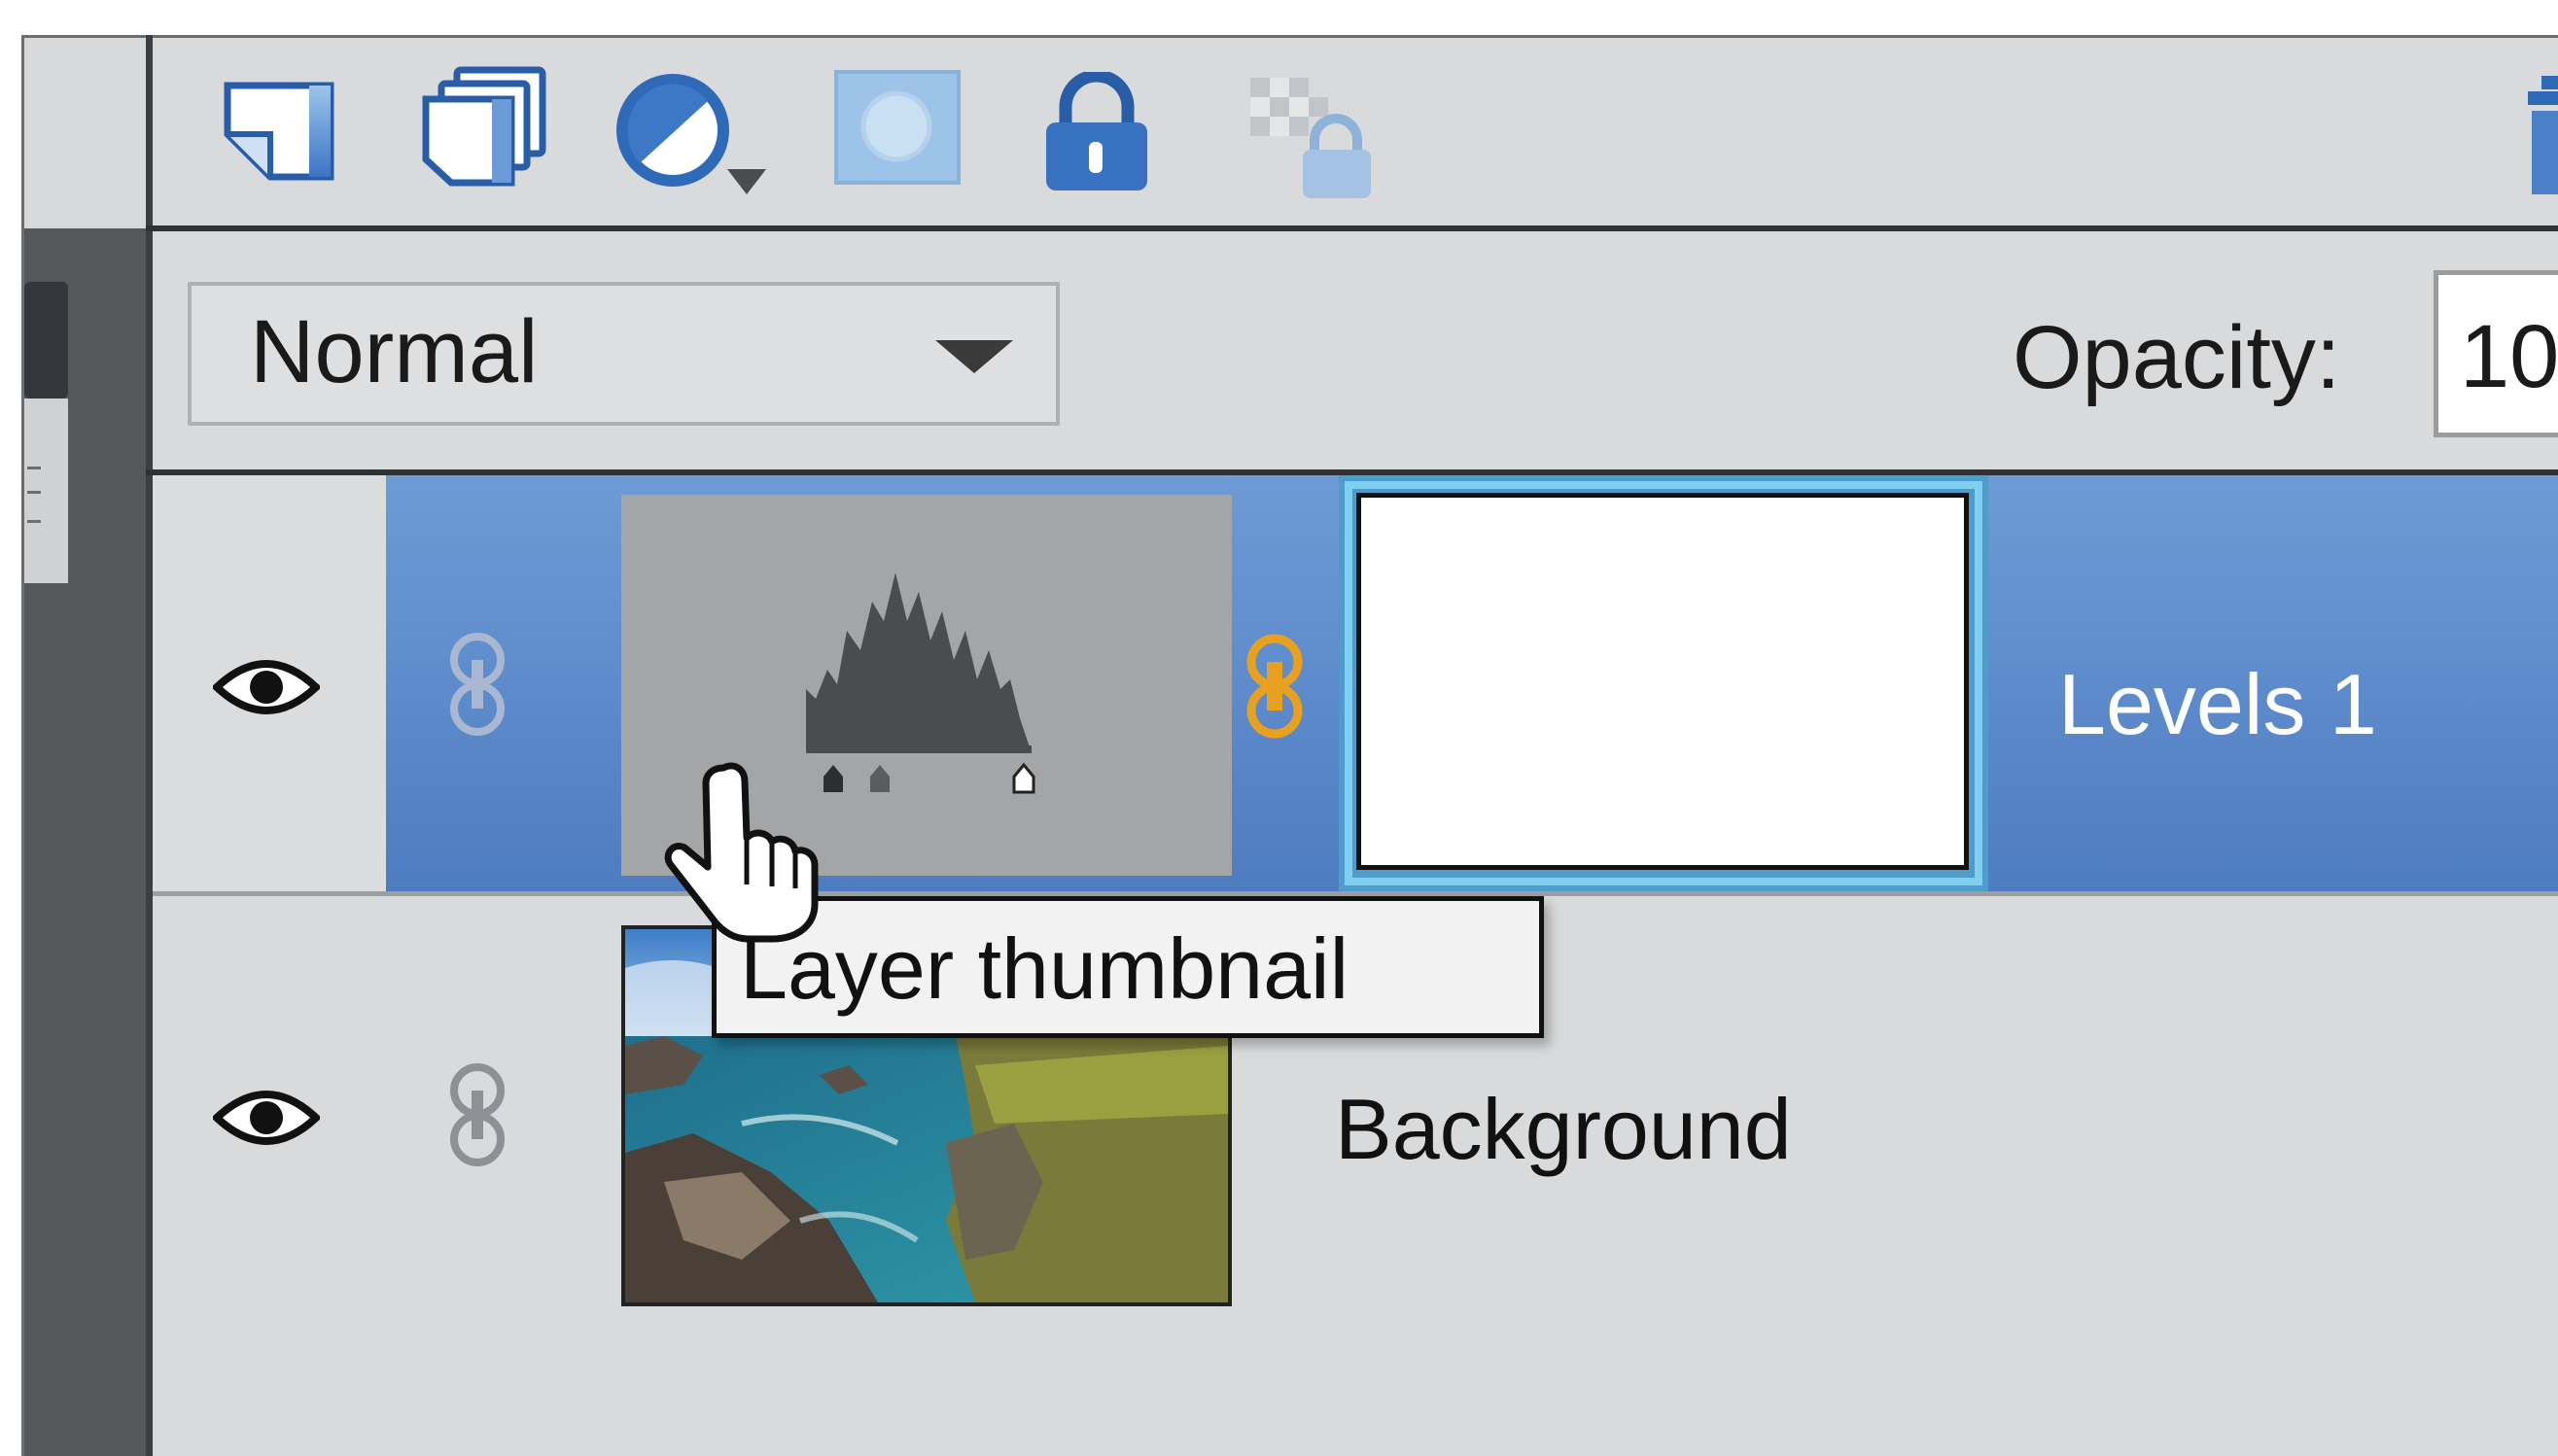  I want to click on delete-layer-icon, so click(2538, 135).